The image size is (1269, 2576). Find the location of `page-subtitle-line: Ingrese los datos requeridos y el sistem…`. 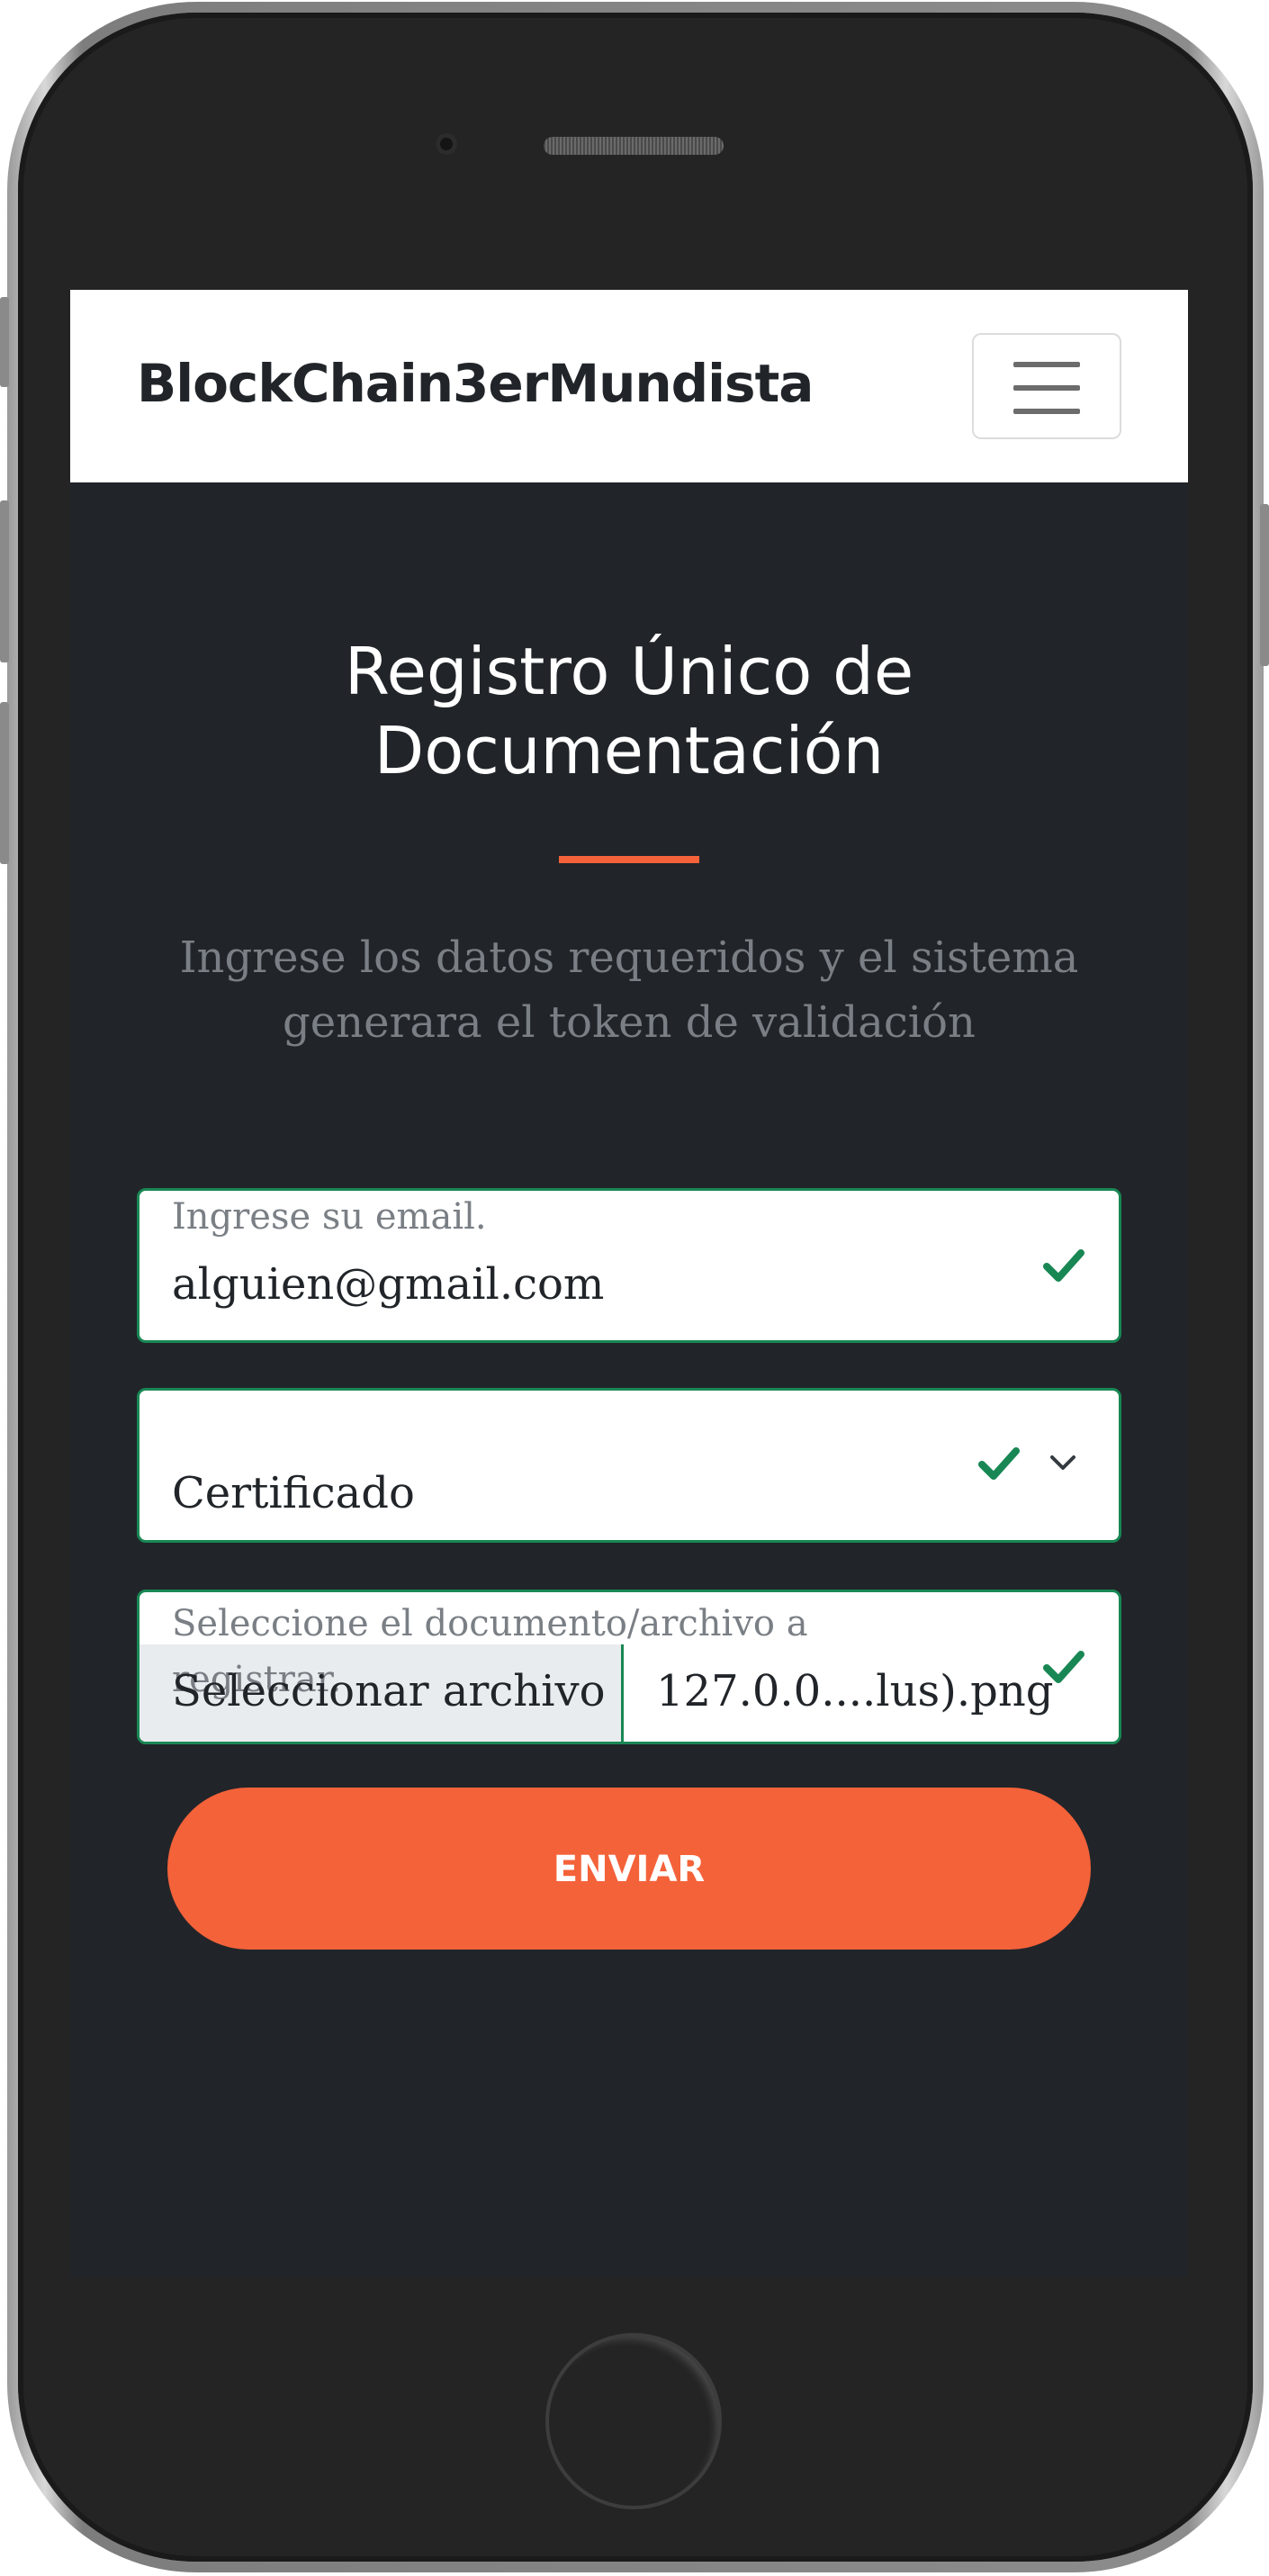

page-subtitle-line: Ingrese los datos requeridos y el sistem… is located at coordinates (629, 957).